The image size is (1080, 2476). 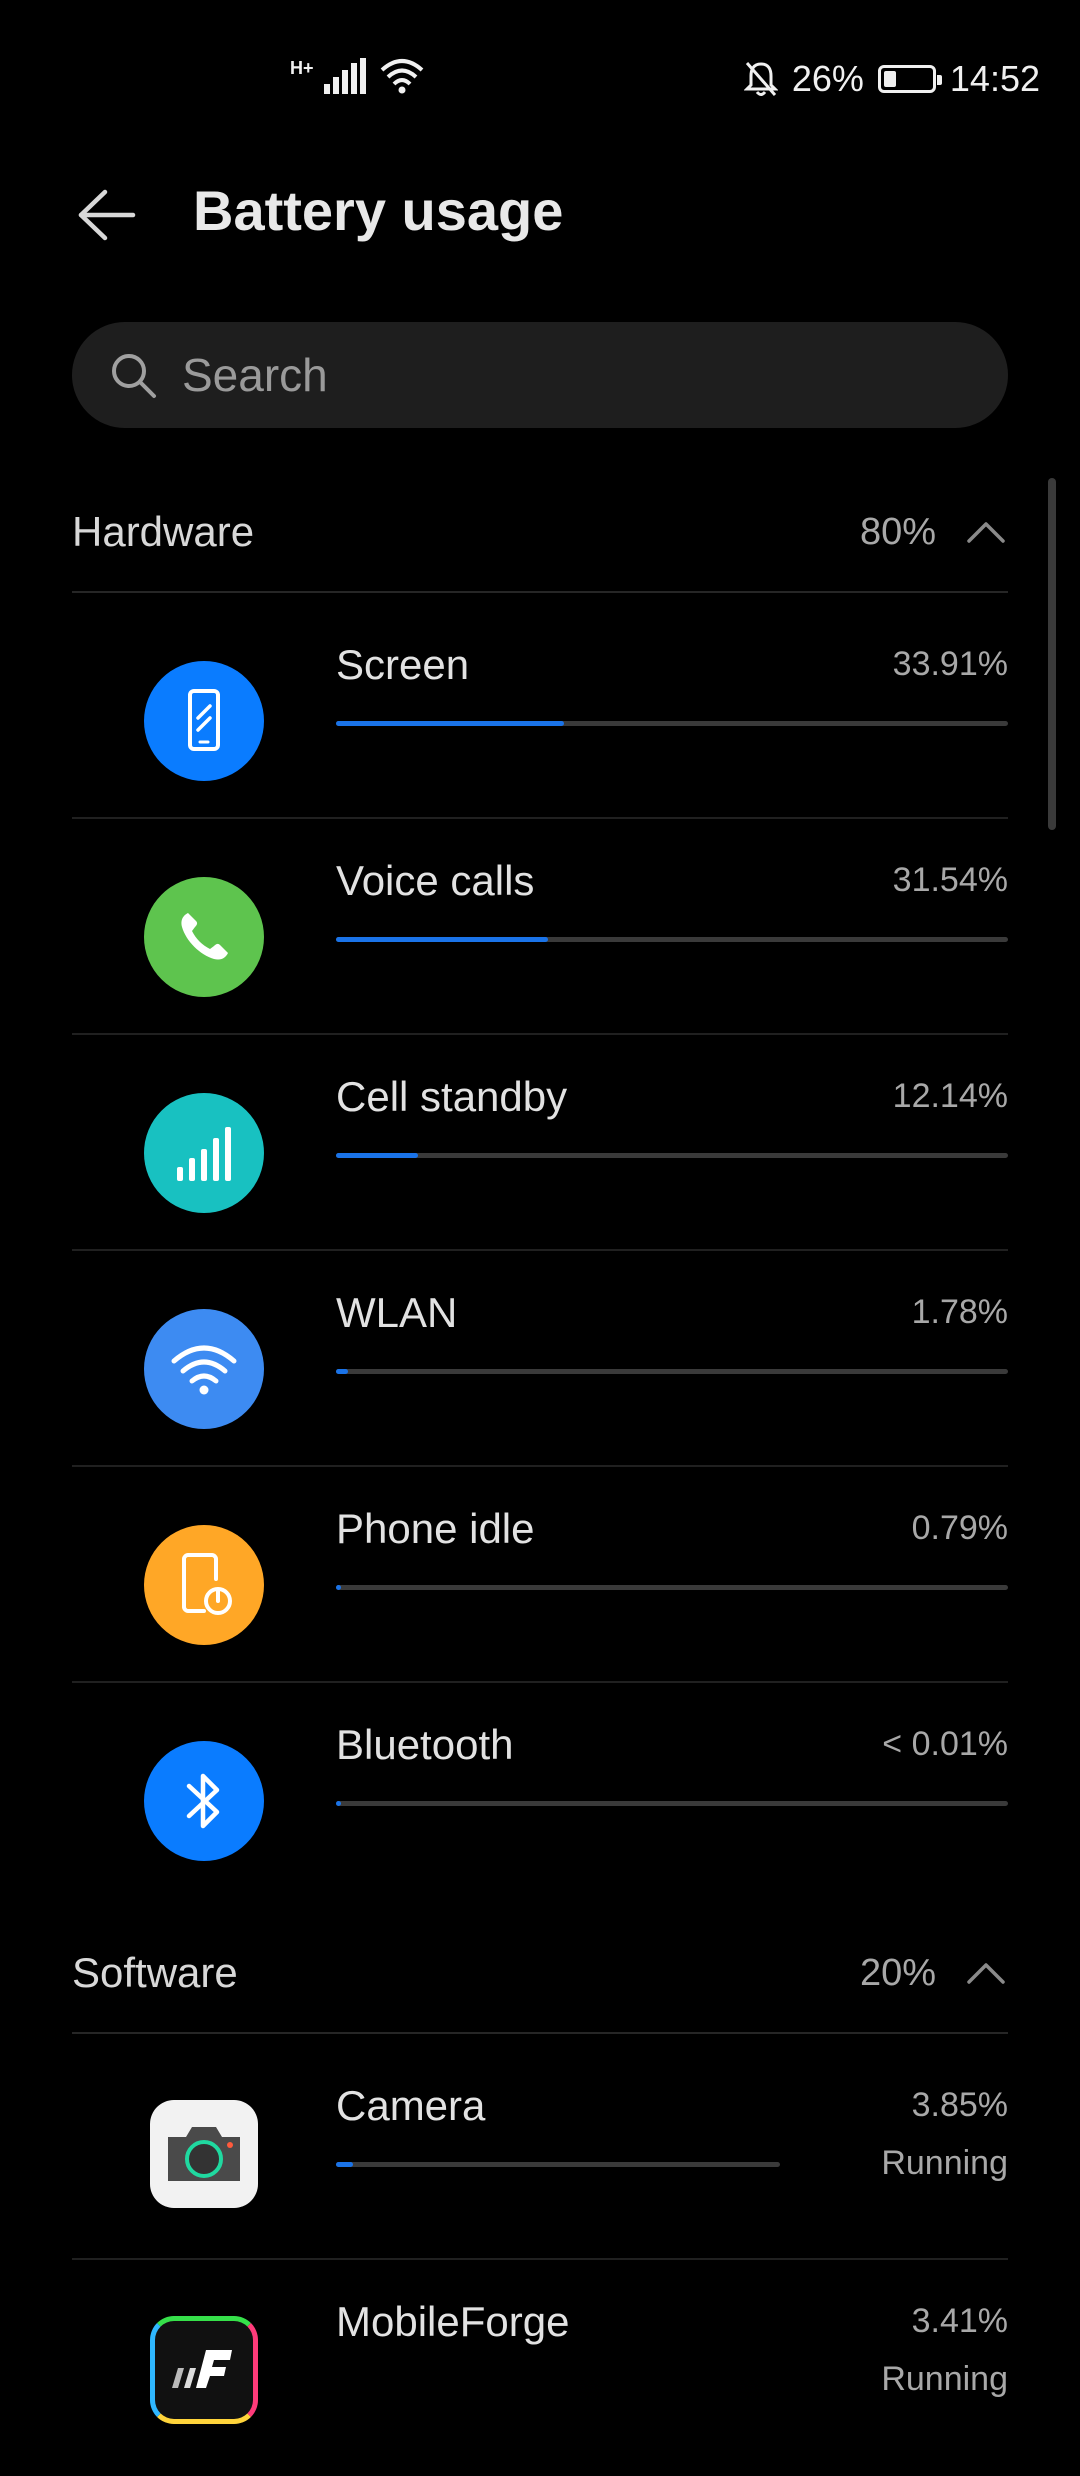 What do you see at coordinates (540, 1791) in the screenshot?
I see `usage-row-bluetooth: Bluetooth < 0.01%` at bounding box center [540, 1791].